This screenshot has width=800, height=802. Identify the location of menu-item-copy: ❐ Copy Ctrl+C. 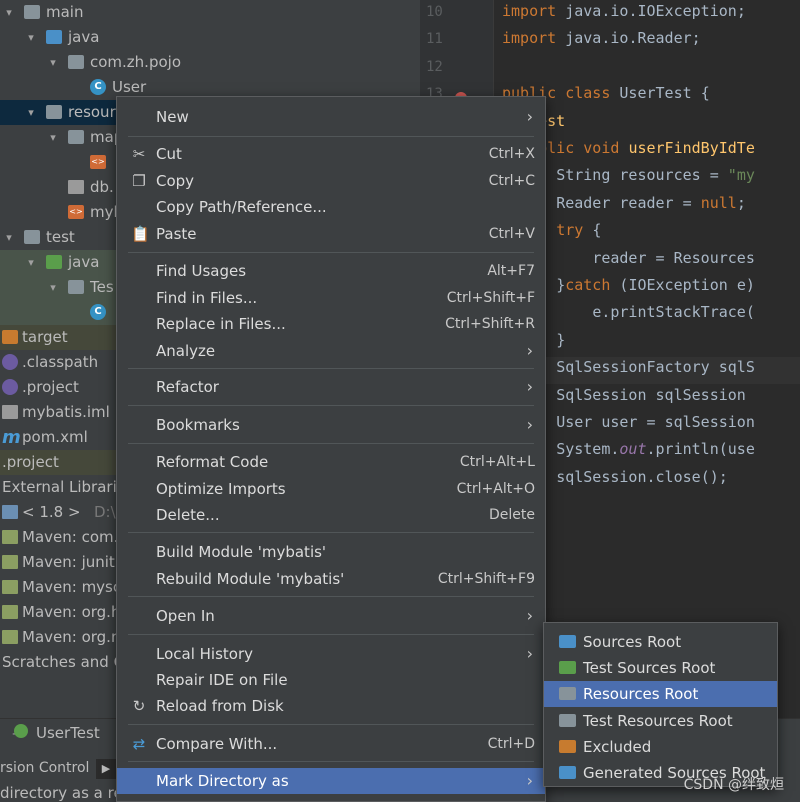
(331, 181).